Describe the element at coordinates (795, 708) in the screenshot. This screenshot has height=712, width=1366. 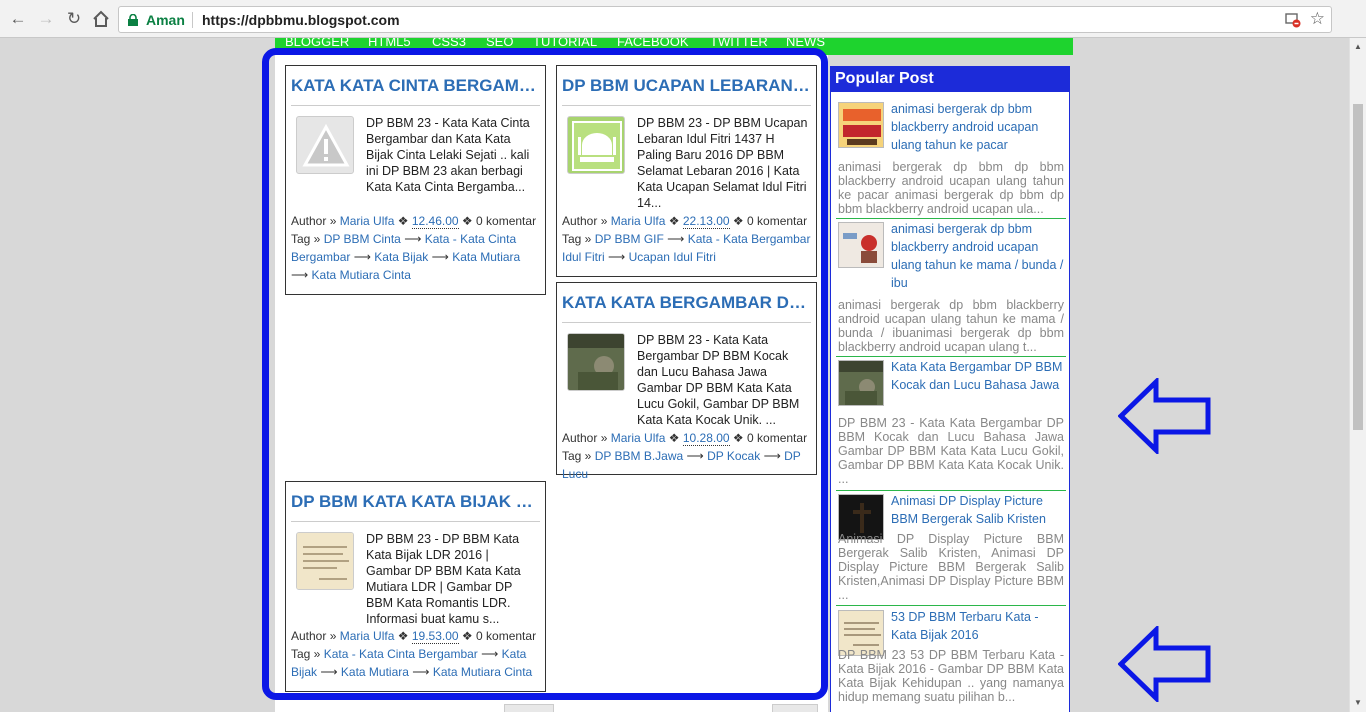
I see `pager-older-button` at that location.